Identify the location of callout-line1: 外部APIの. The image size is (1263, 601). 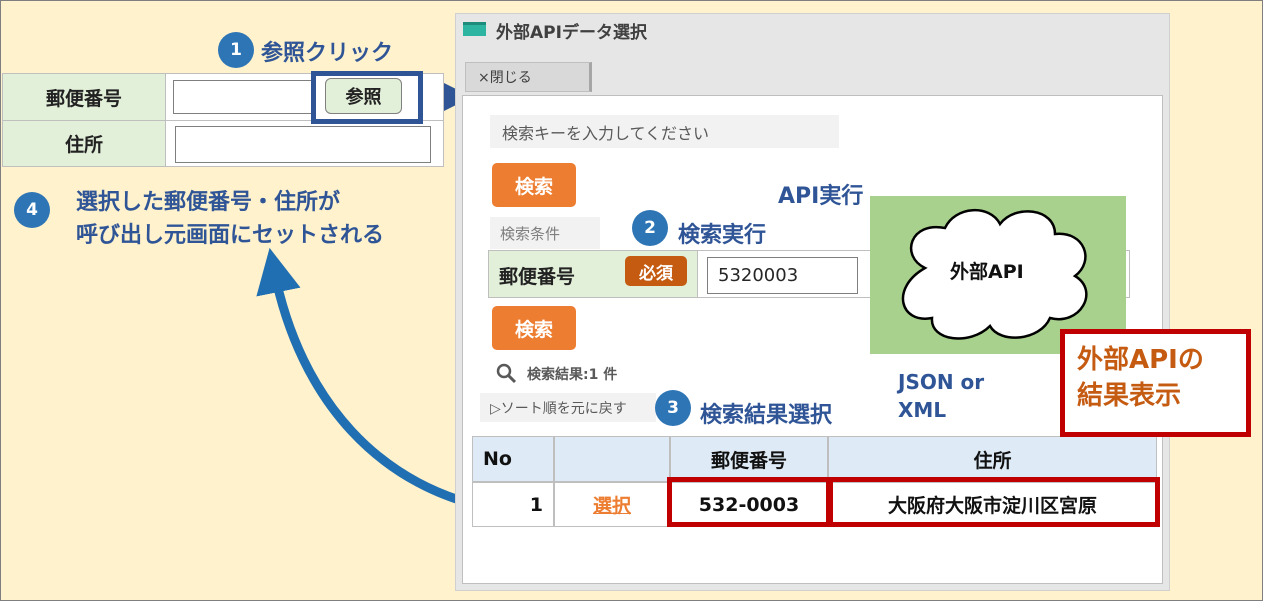
(1140, 360).